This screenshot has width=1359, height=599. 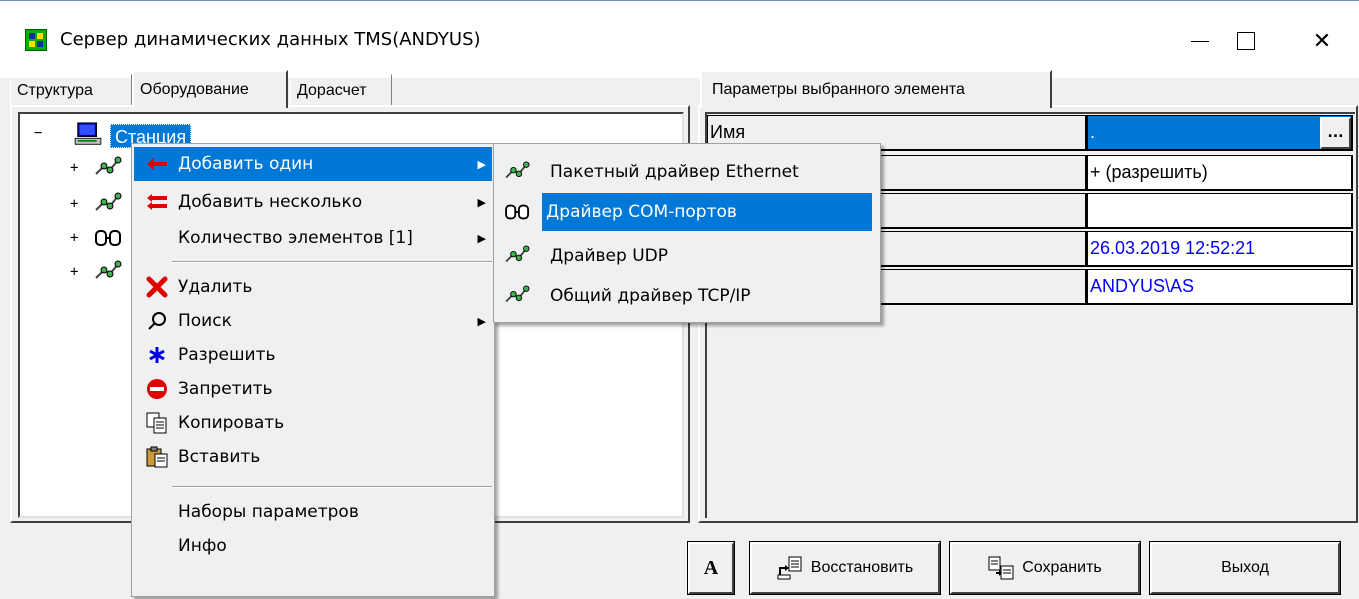 What do you see at coordinates (36, 40) in the screenshot?
I see `app-icon` at bounding box center [36, 40].